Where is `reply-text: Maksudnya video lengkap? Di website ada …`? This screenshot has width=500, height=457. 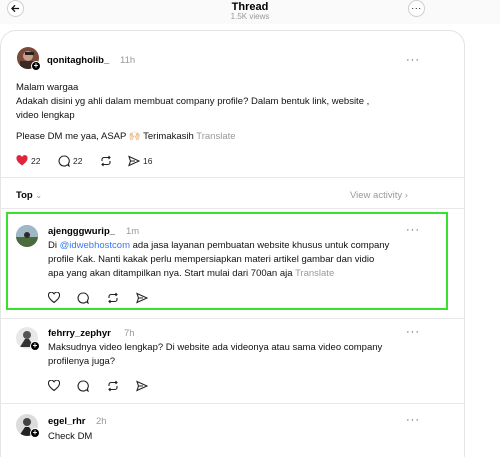
reply-text: Maksudnya video lengkap? Di website ada … is located at coordinates (215, 354).